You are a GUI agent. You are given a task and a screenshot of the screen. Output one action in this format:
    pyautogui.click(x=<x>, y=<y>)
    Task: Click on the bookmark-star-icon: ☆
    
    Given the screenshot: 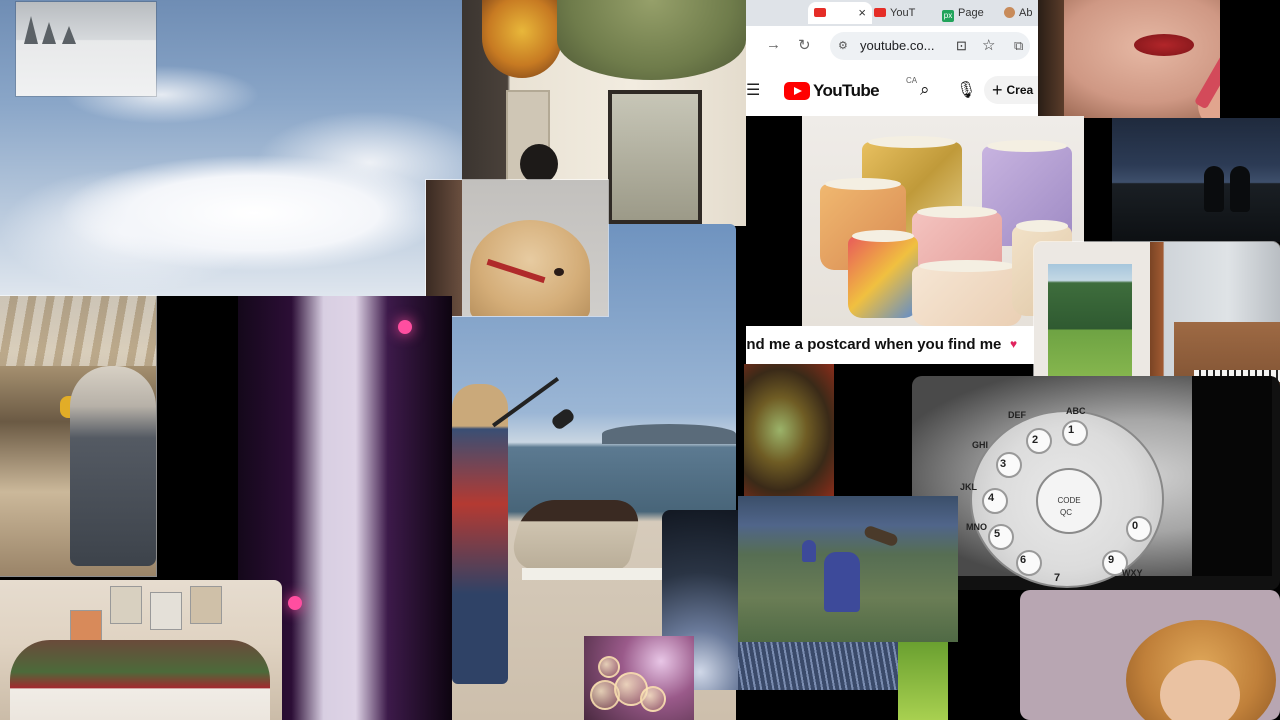 What is the action you would take?
    pyautogui.click(x=988, y=46)
    